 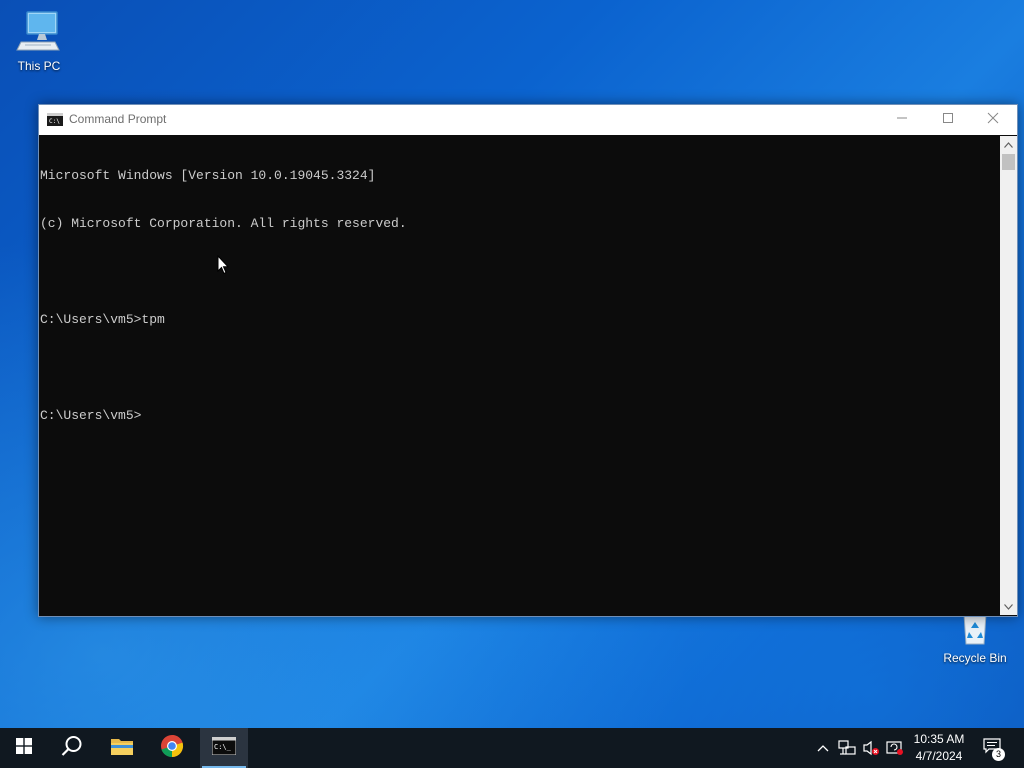 I want to click on minimize-icon, so click(x=902, y=120).